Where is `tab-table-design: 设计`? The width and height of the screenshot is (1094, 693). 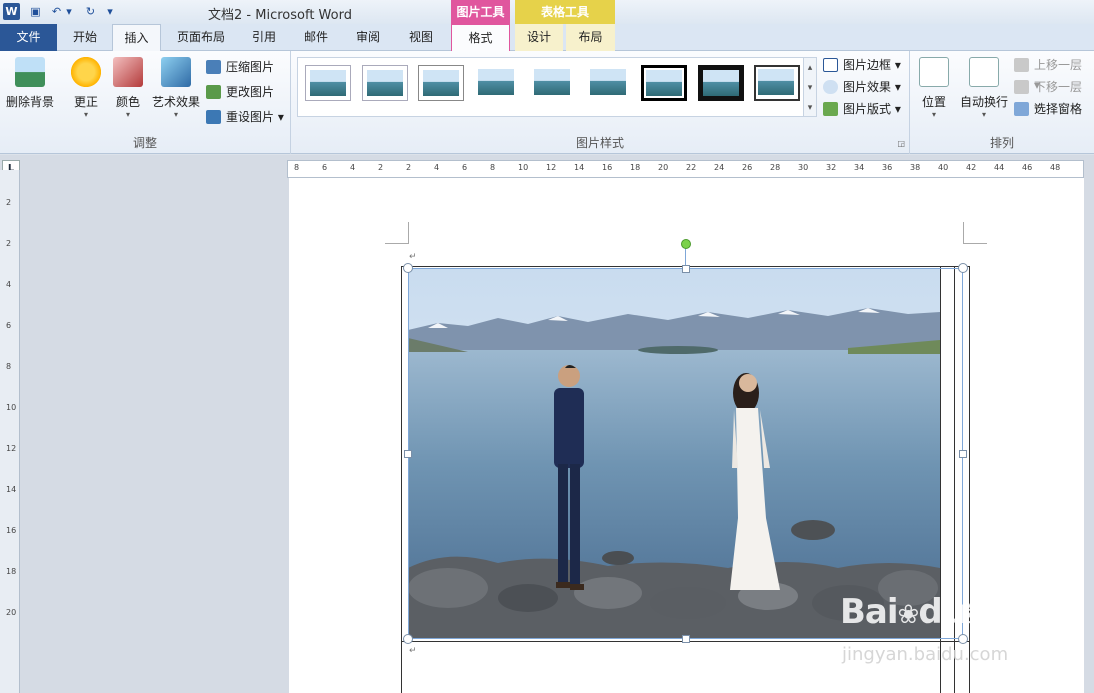 tab-table-design: 设计 is located at coordinates (539, 37).